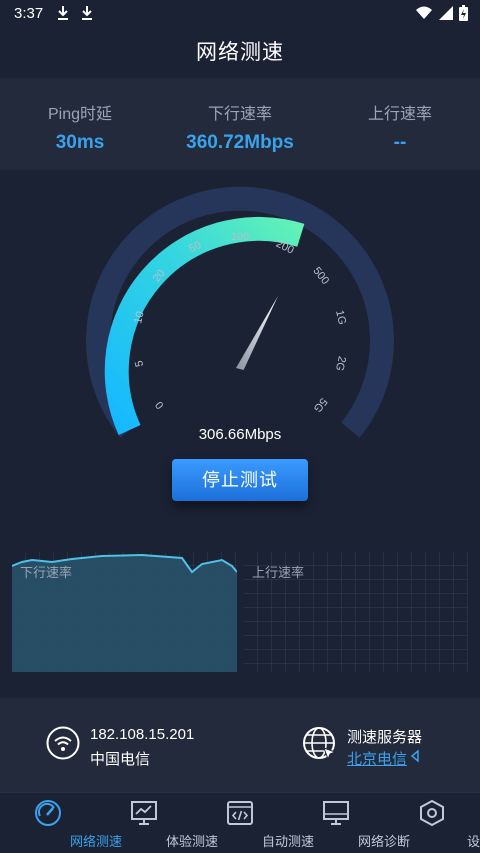 This screenshot has width=480, height=853. I want to click on ping-metric: Ping时延 30ms, so click(80, 127).